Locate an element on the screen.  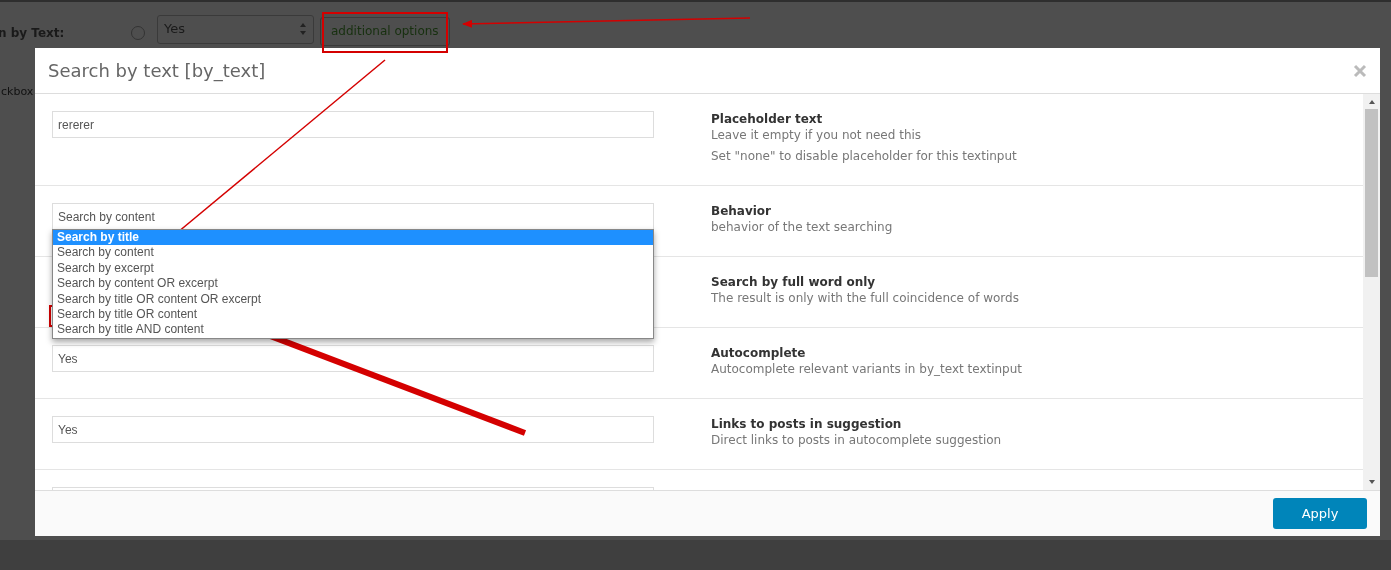
setting-description: behavior of the text searching is located at coordinates (802, 227).